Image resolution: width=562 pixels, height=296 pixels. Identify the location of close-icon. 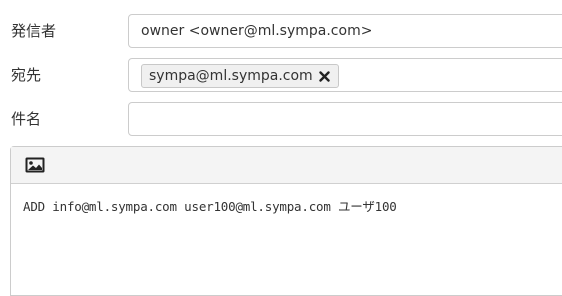
(325, 76).